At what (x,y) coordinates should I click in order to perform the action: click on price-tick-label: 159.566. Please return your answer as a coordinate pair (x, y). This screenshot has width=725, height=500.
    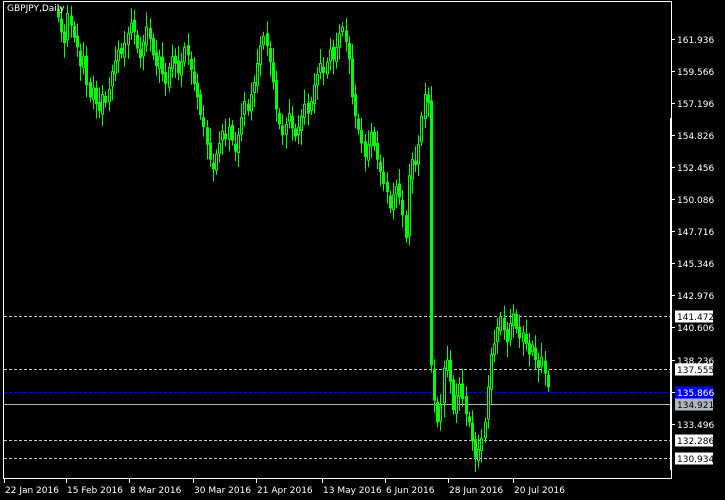
    Looking at the image, I should click on (695, 73).